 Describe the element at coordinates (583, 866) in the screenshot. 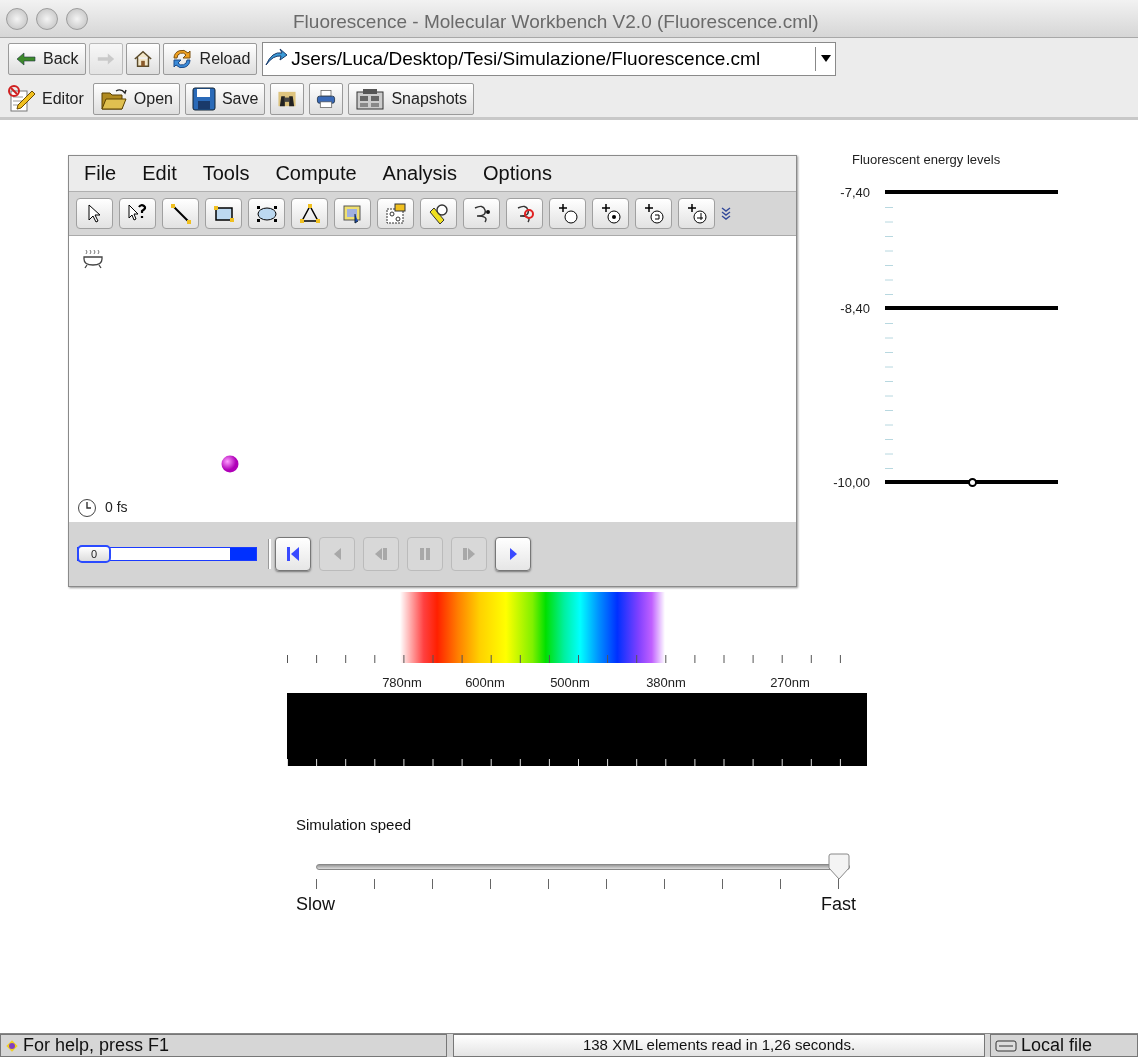

I see `speed-slider` at that location.